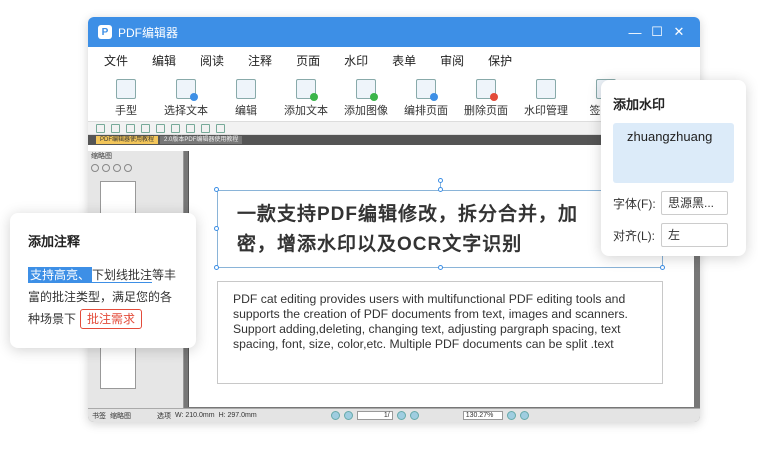 The height and width of the screenshot is (451, 758). Describe the element at coordinates (201, 140) in the screenshot. I see `doc-tab-2: 2.0版本PDF编辑器使用教程` at that location.